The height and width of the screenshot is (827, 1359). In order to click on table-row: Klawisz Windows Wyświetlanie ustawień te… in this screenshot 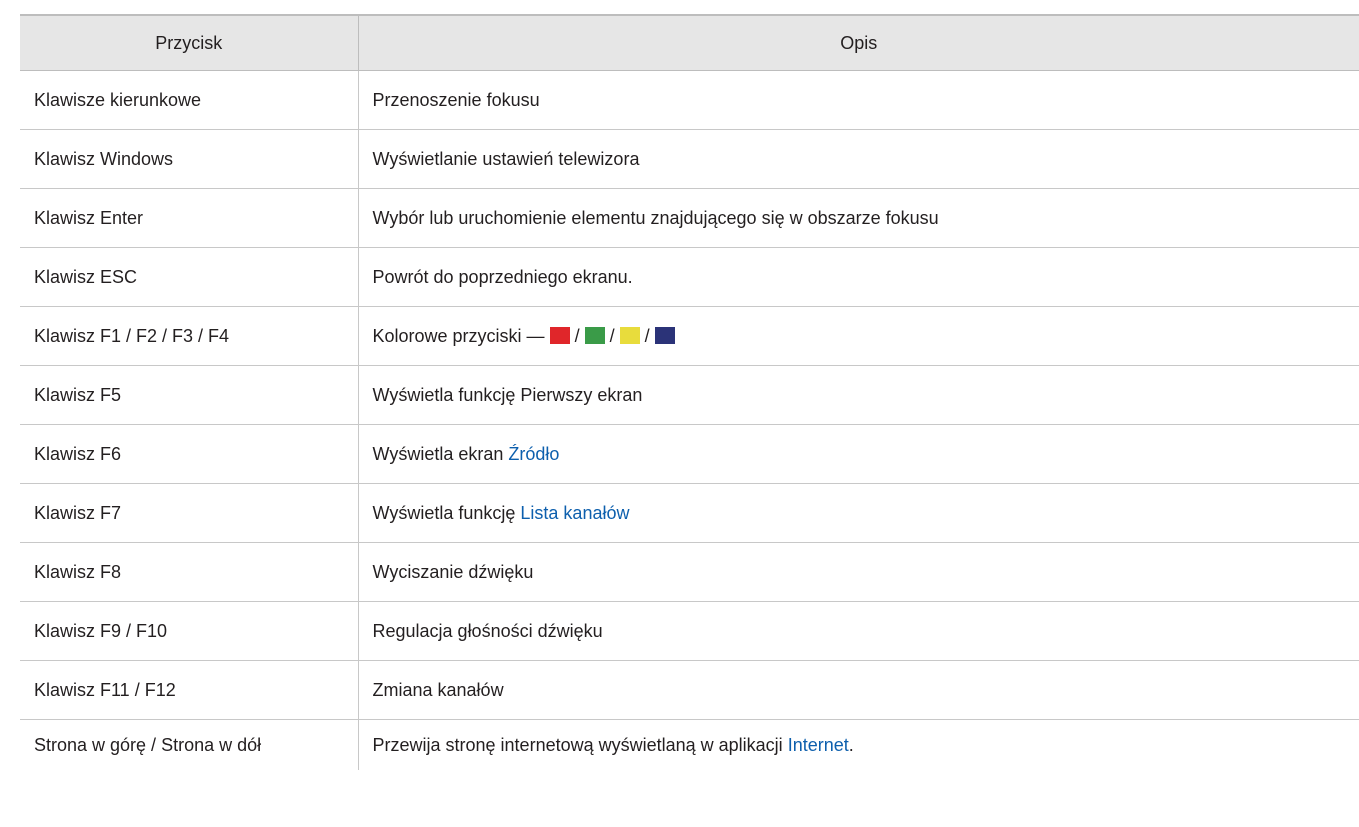, I will do `click(689, 159)`.